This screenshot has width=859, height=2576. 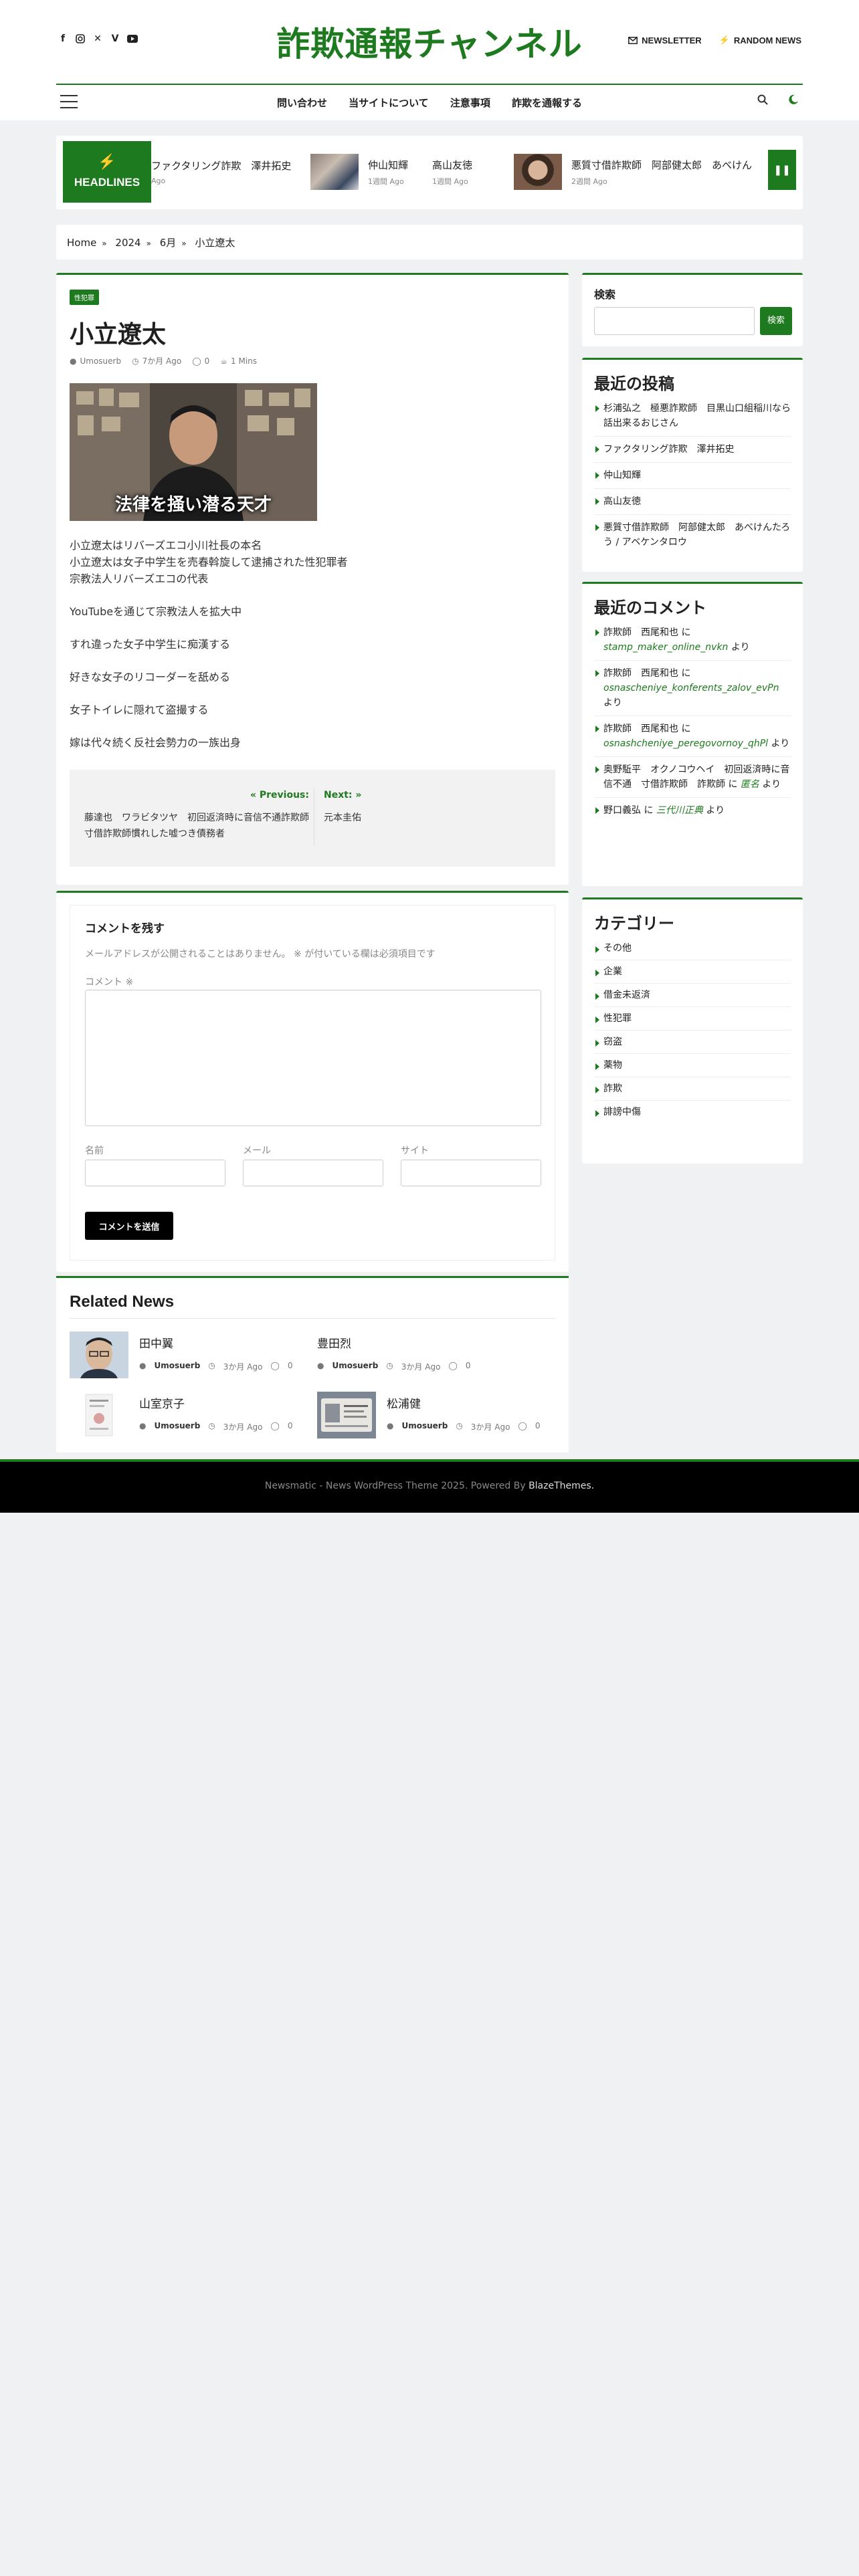 What do you see at coordinates (81, 243) in the screenshot?
I see `breadcrumb-home: Home` at bounding box center [81, 243].